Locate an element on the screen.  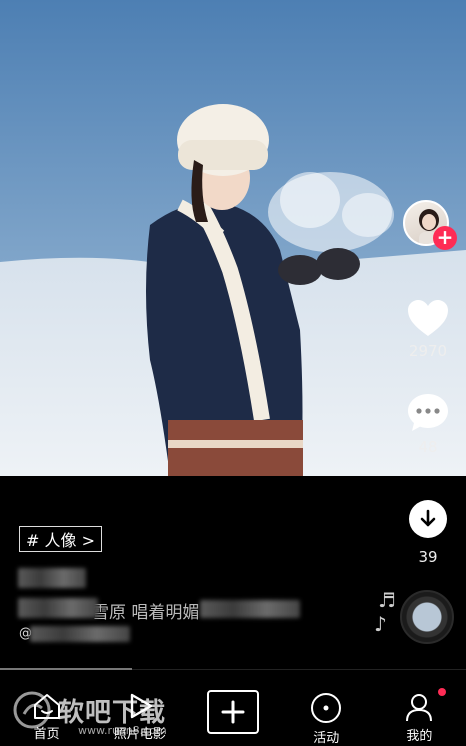
tab-home-label: 首页 is located at coordinates (46, 734).